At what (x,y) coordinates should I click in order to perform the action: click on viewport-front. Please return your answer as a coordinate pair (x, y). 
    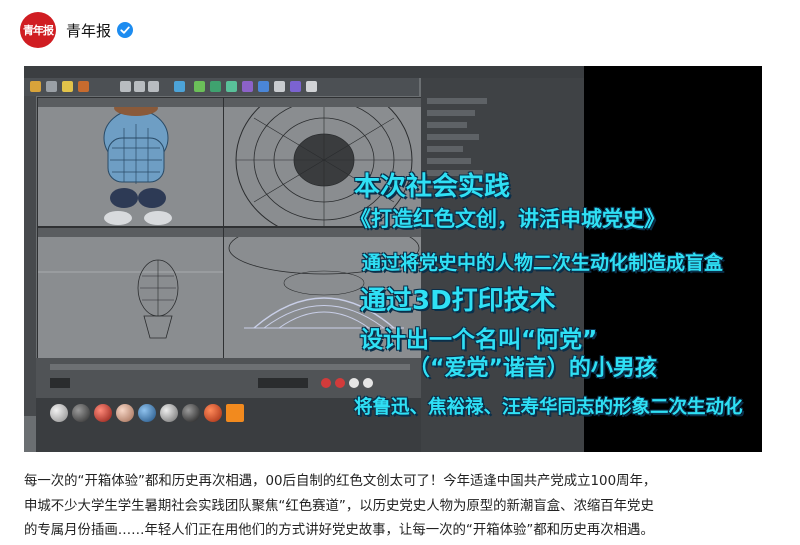
    Looking at the image, I should click on (130, 293).